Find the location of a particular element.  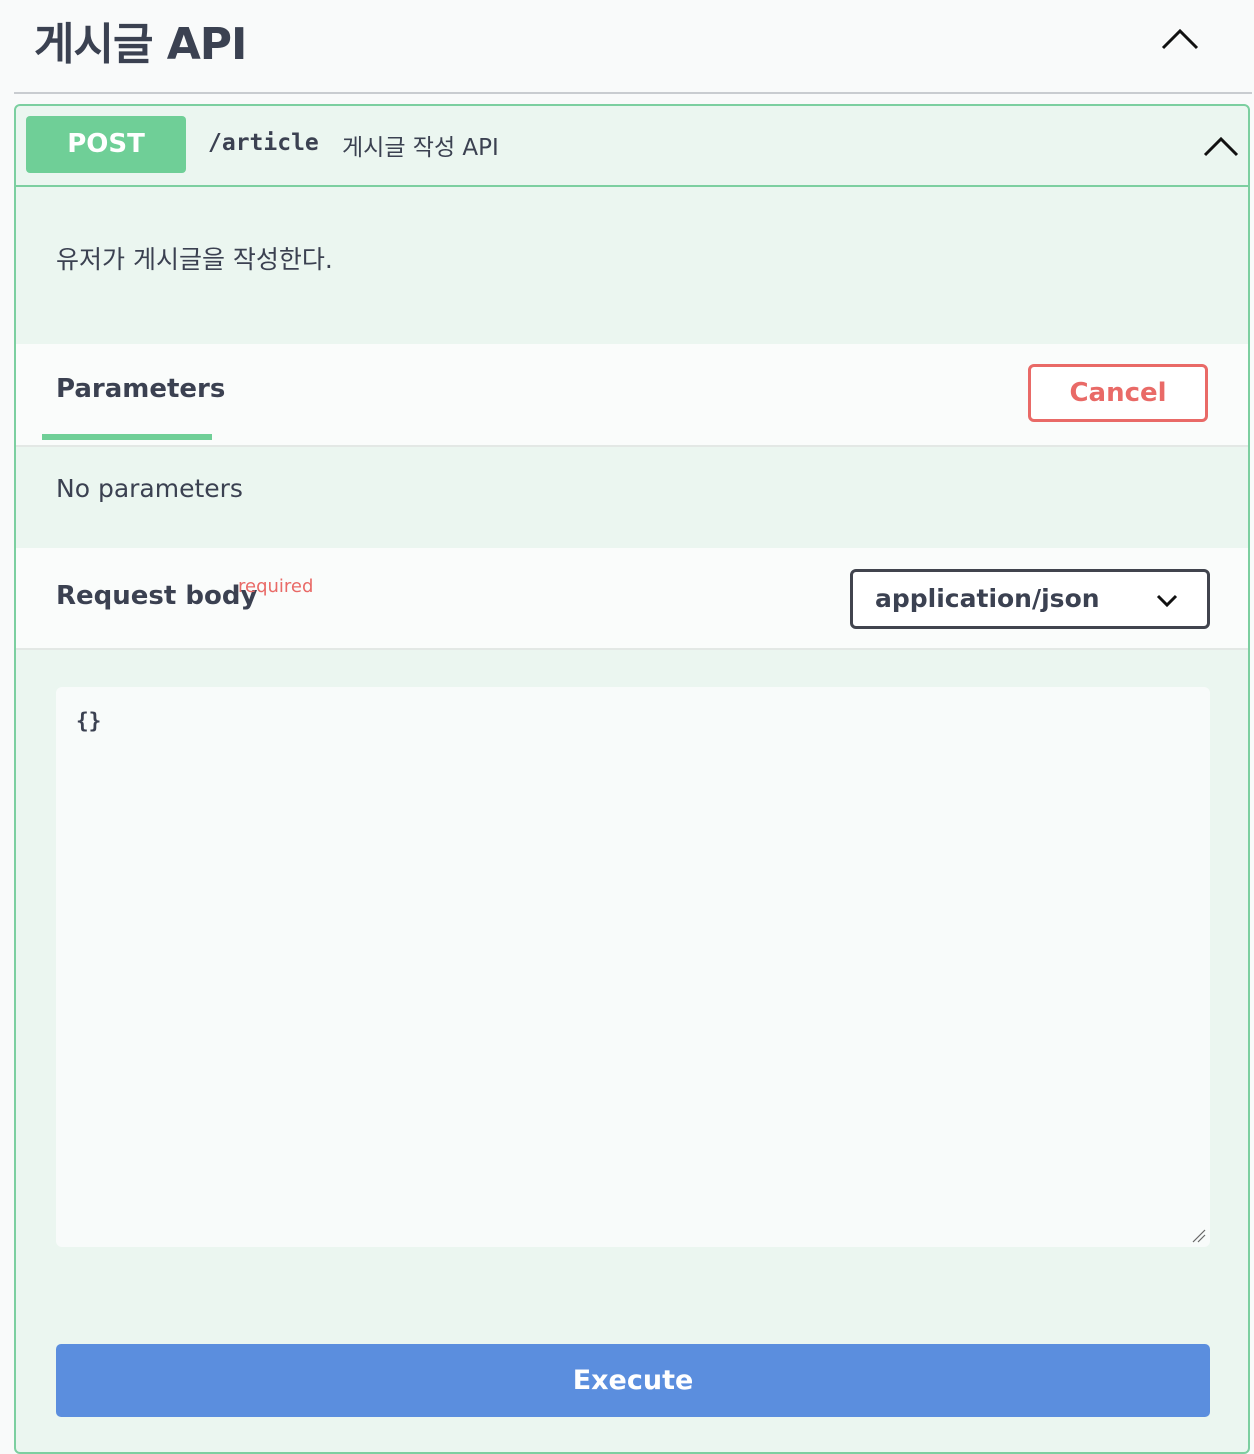

request-body-title: Request body is located at coordinates (157, 596).